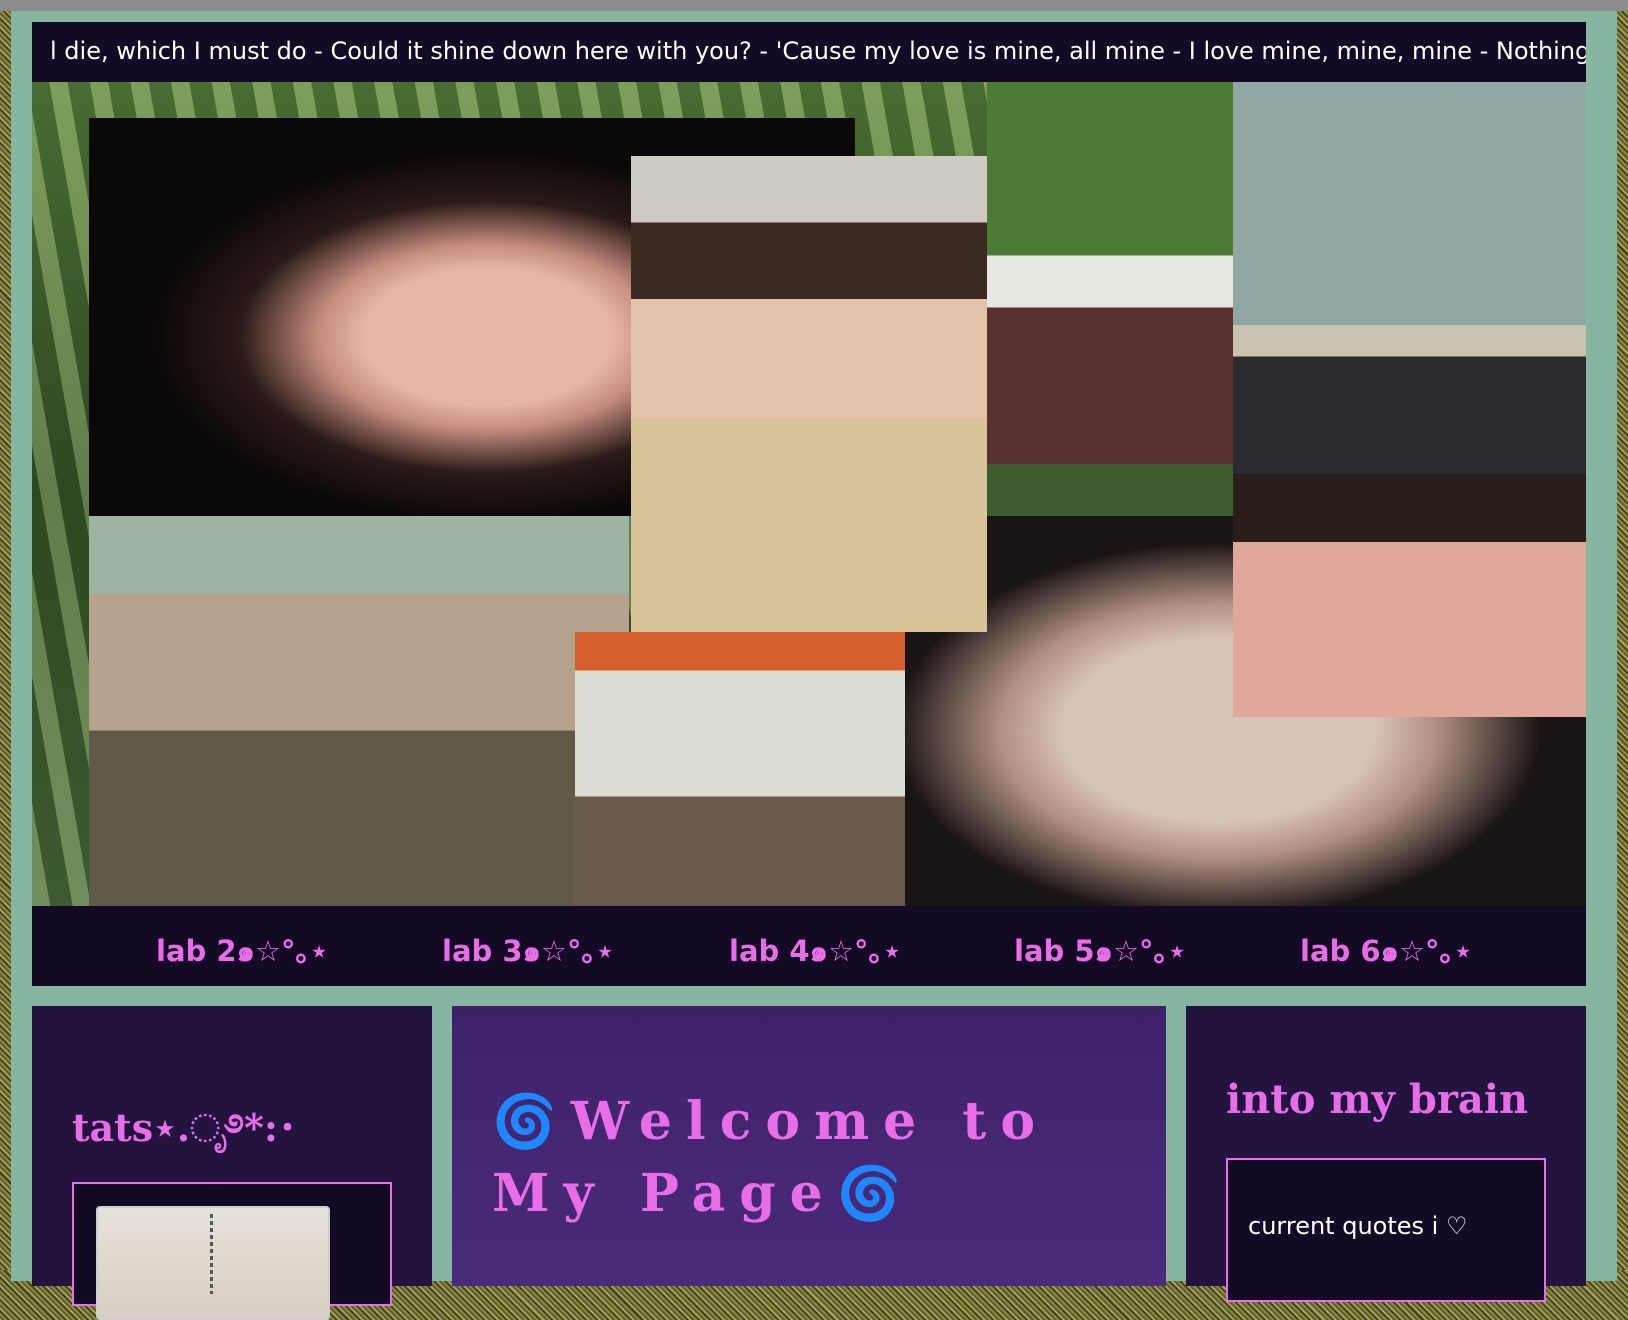 Image resolution: width=1628 pixels, height=1320 pixels. I want to click on welcome-panel: 🌀Welcome to My Page🌀, so click(809, 1146).